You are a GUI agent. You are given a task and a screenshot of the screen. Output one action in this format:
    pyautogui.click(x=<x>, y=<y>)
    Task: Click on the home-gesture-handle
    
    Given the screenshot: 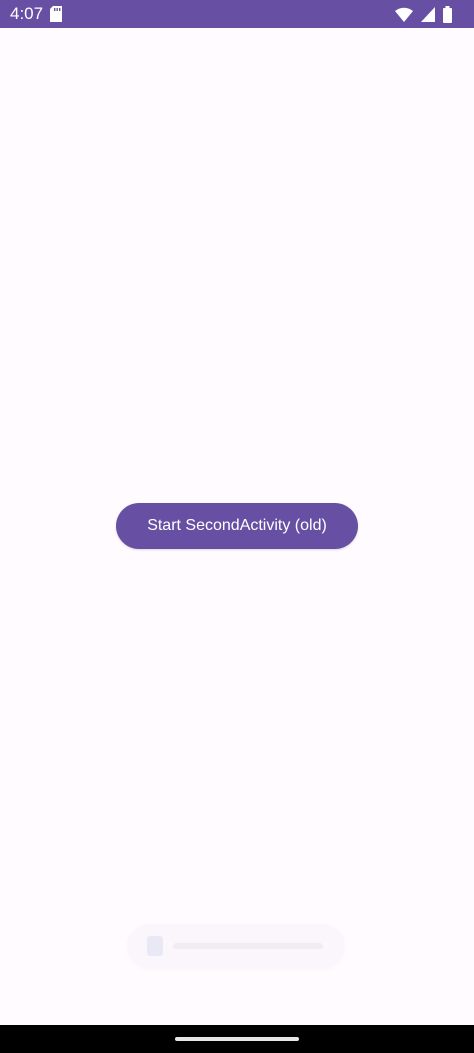 What is the action you would take?
    pyautogui.click(x=237, y=1039)
    